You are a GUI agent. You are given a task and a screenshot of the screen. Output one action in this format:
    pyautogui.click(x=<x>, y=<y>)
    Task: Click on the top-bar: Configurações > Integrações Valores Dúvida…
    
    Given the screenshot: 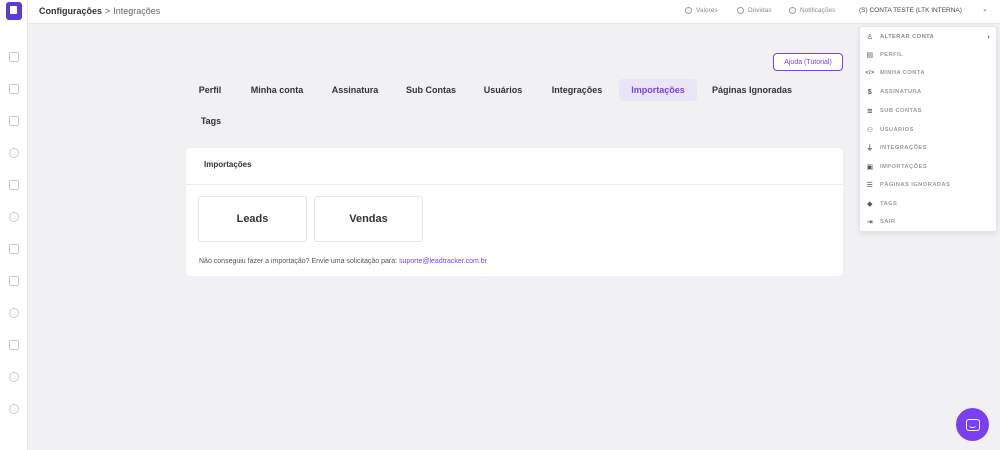 What is the action you would take?
    pyautogui.click(x=514, y=12)
    